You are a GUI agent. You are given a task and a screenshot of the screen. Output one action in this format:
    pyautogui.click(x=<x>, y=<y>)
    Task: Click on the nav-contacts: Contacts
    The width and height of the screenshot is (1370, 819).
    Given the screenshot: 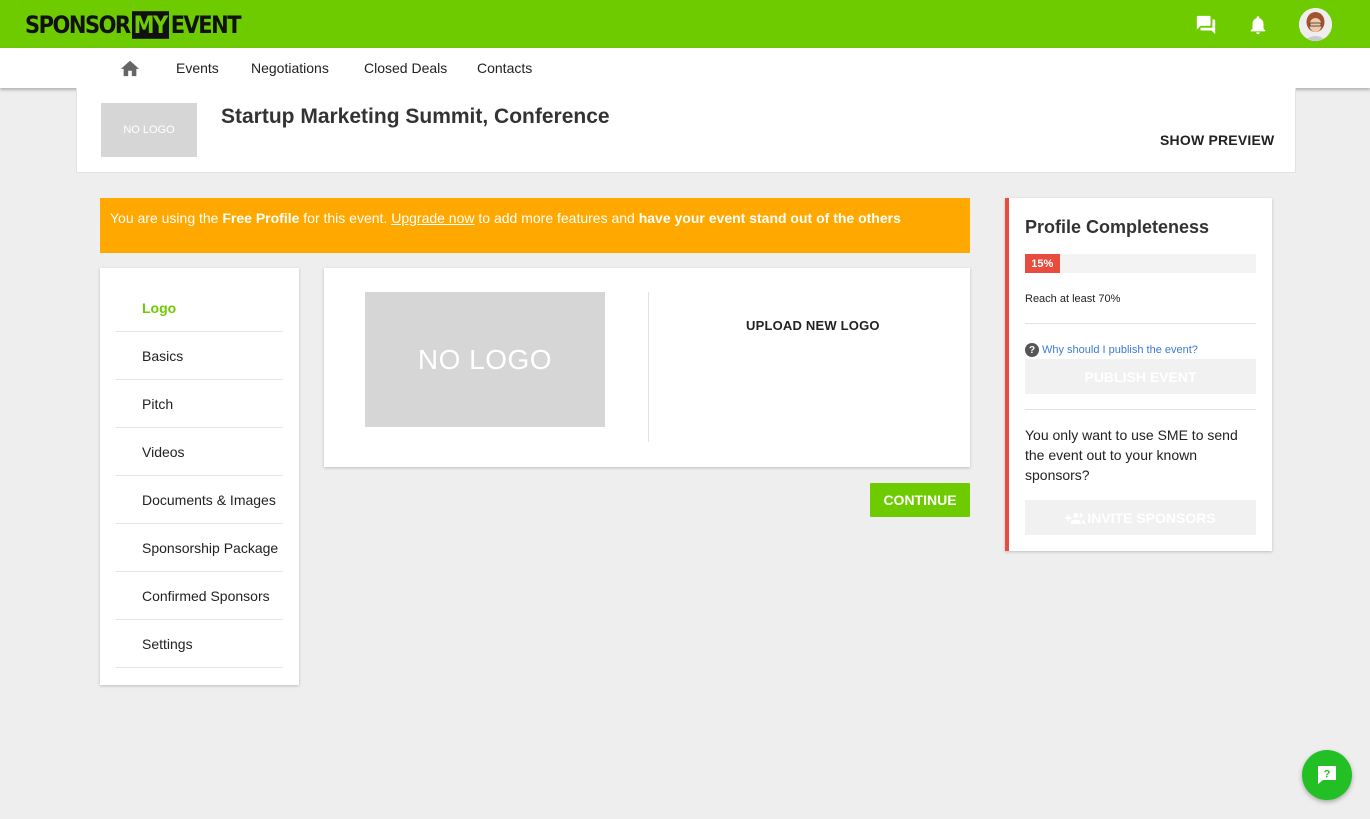 What is the action you would take?
    pyautogui.click(x=504, y=68)
    